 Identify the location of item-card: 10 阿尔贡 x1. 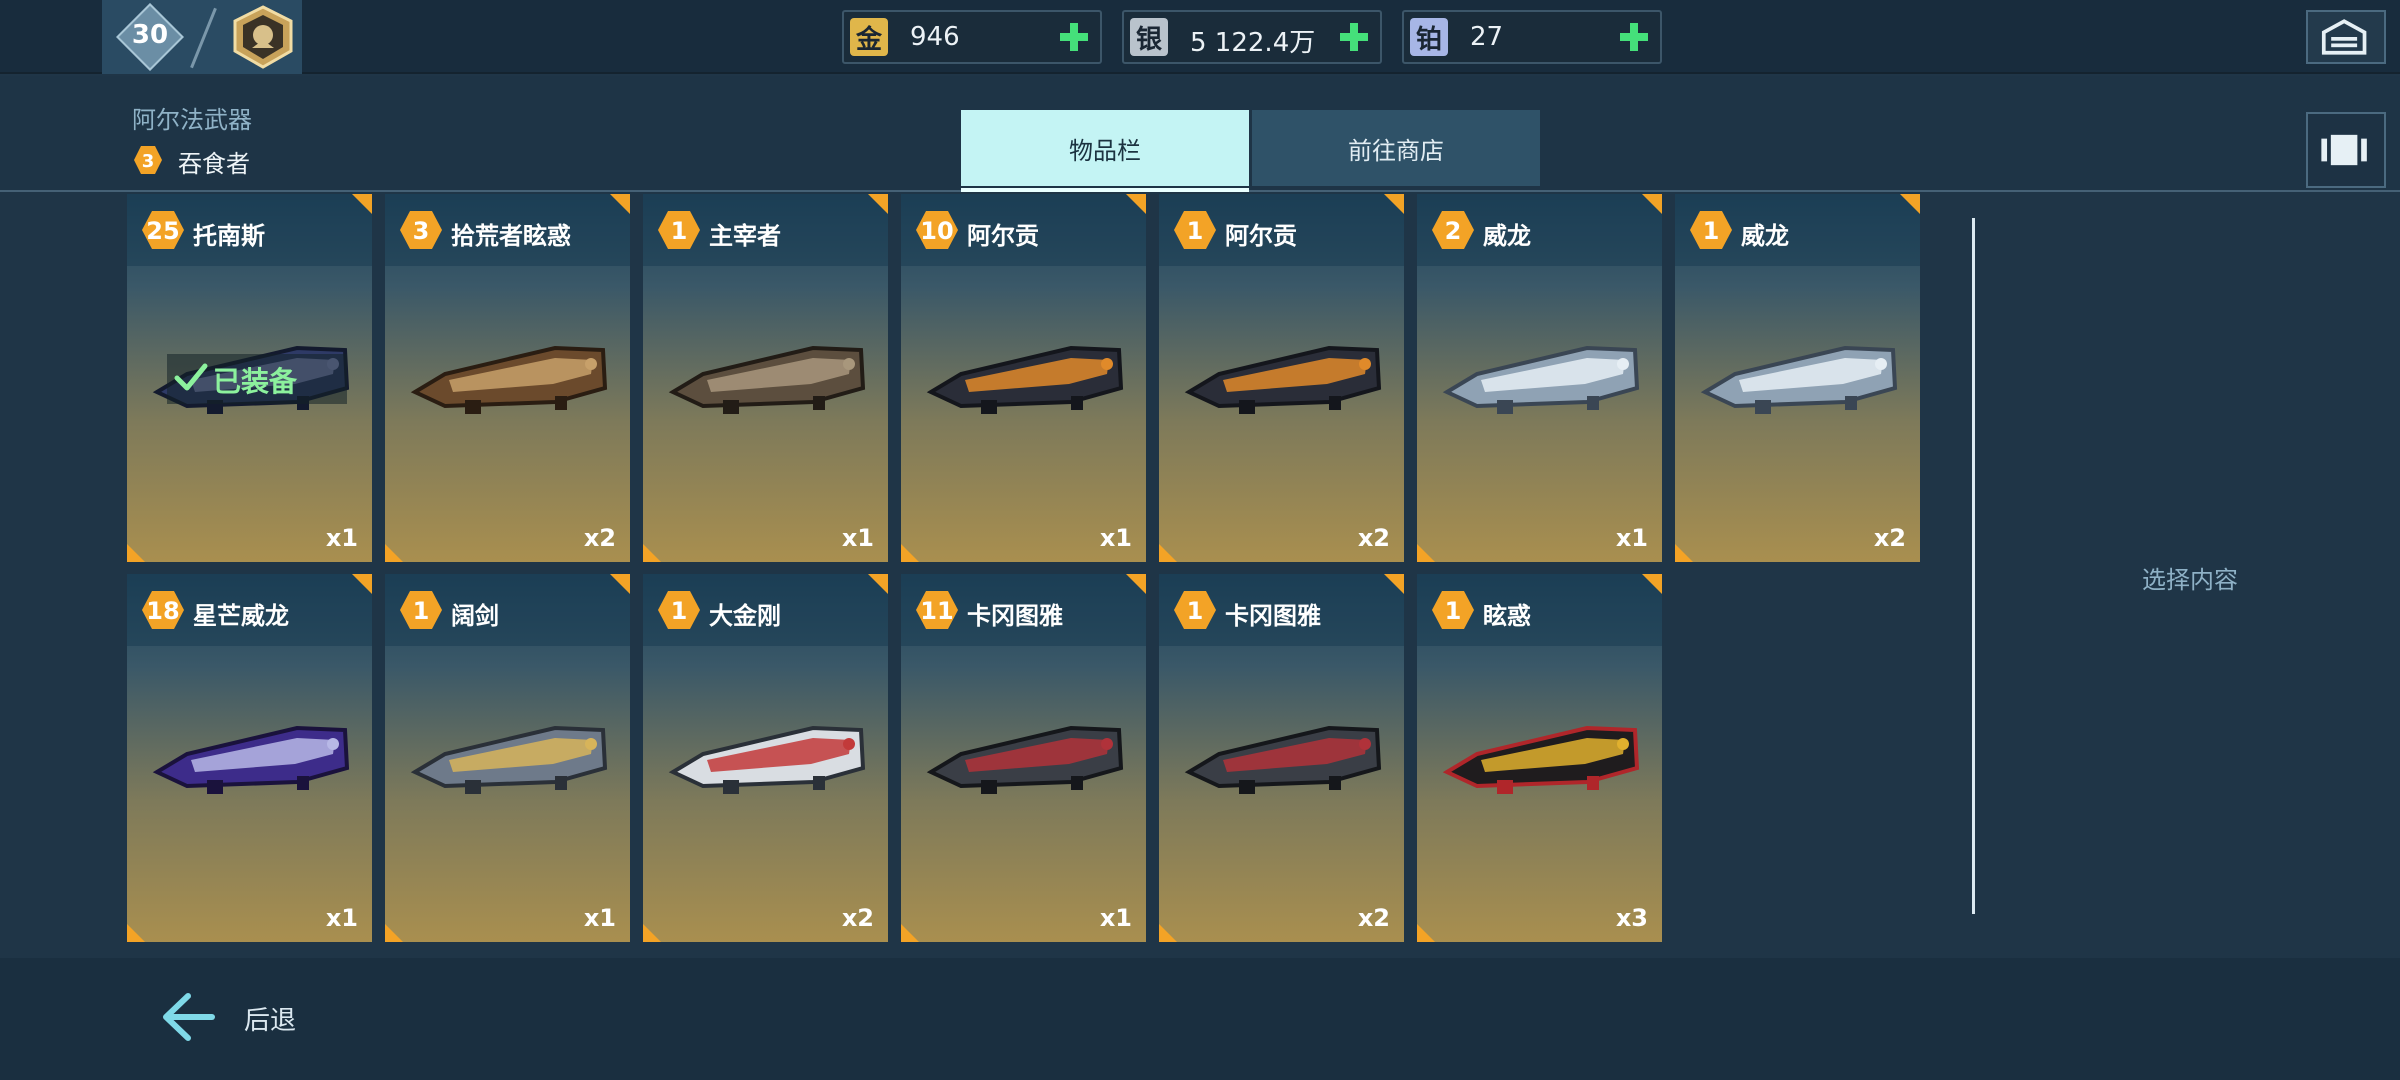
(1023, 378).